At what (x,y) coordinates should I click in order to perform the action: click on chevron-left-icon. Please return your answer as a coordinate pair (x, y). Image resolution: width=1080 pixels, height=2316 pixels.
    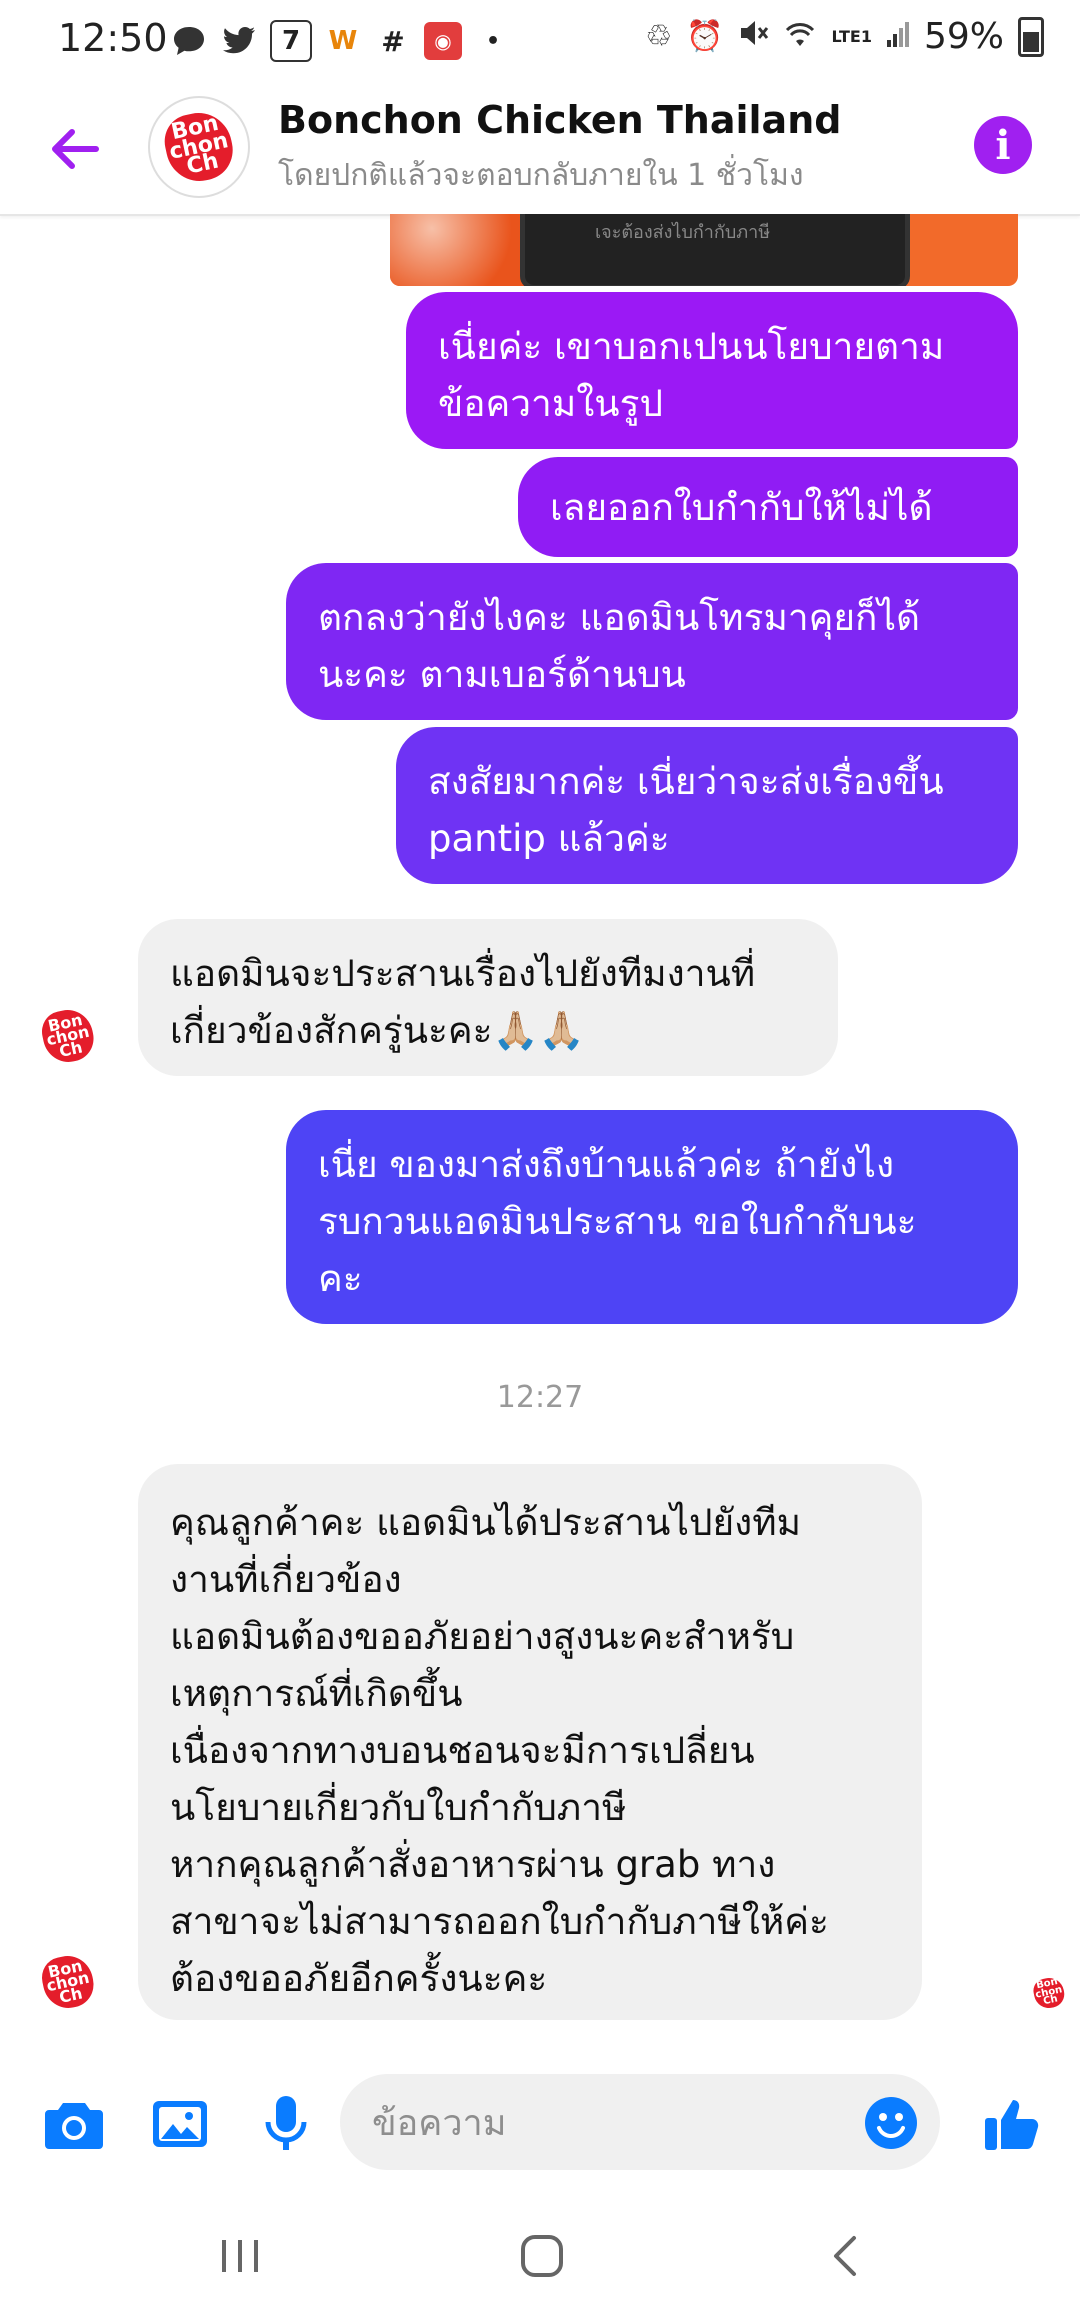
    Looking at the image, I should click on (845, 2256).